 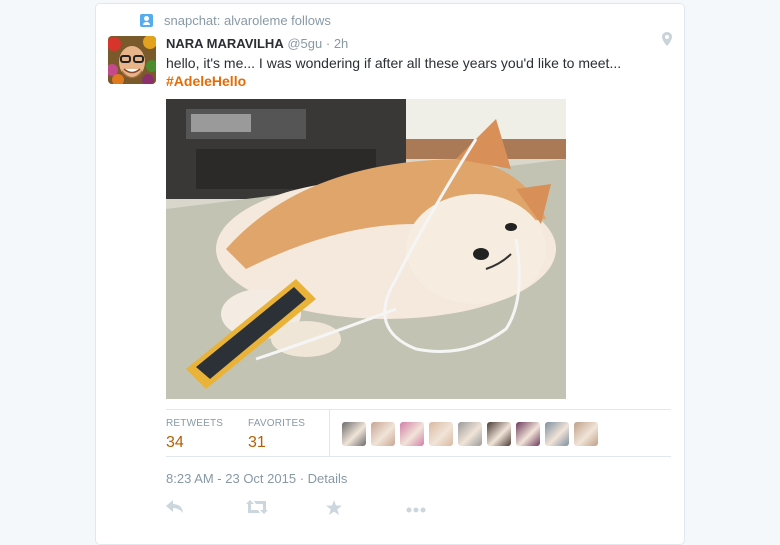 I want to click on hashtag-link: #AdeleHello, so click(x=393, y=81).